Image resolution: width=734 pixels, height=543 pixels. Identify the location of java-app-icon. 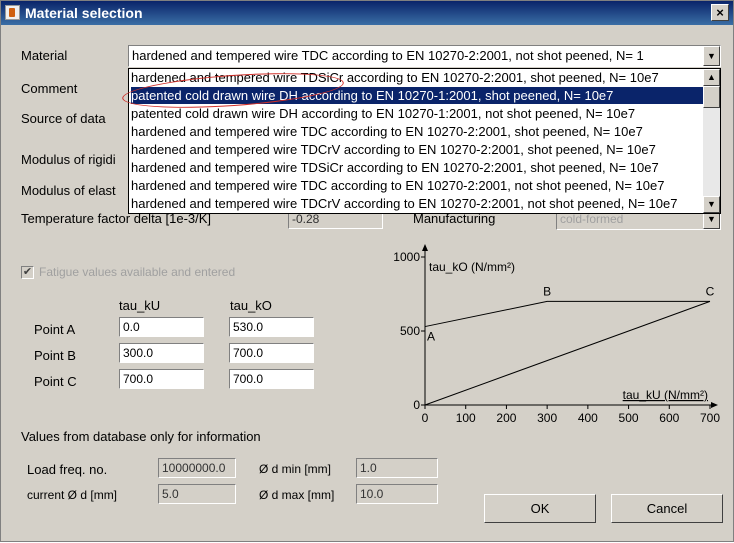
(12, 12).